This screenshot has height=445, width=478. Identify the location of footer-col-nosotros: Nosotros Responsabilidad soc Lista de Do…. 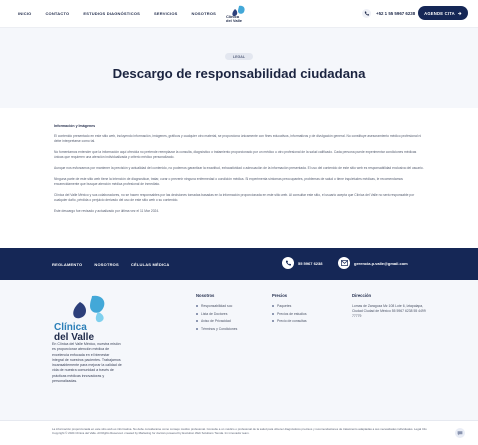
(216, 313).